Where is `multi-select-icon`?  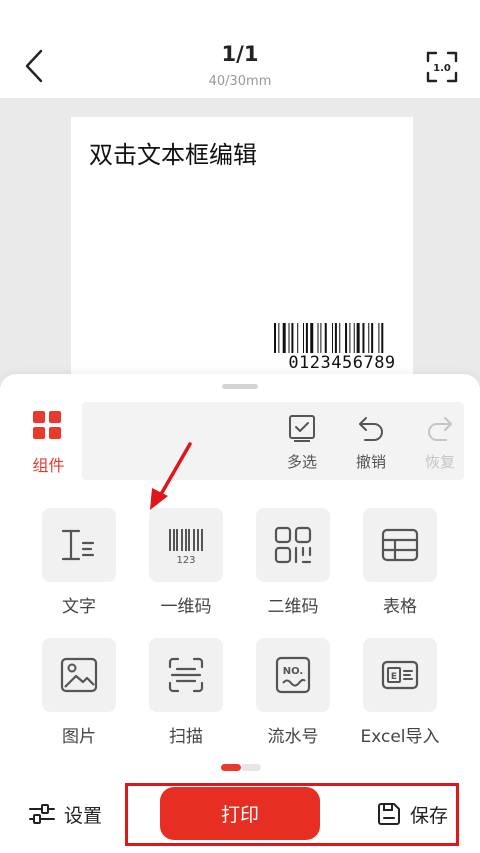 multi-select-icon is located at coordinates (302, 428).